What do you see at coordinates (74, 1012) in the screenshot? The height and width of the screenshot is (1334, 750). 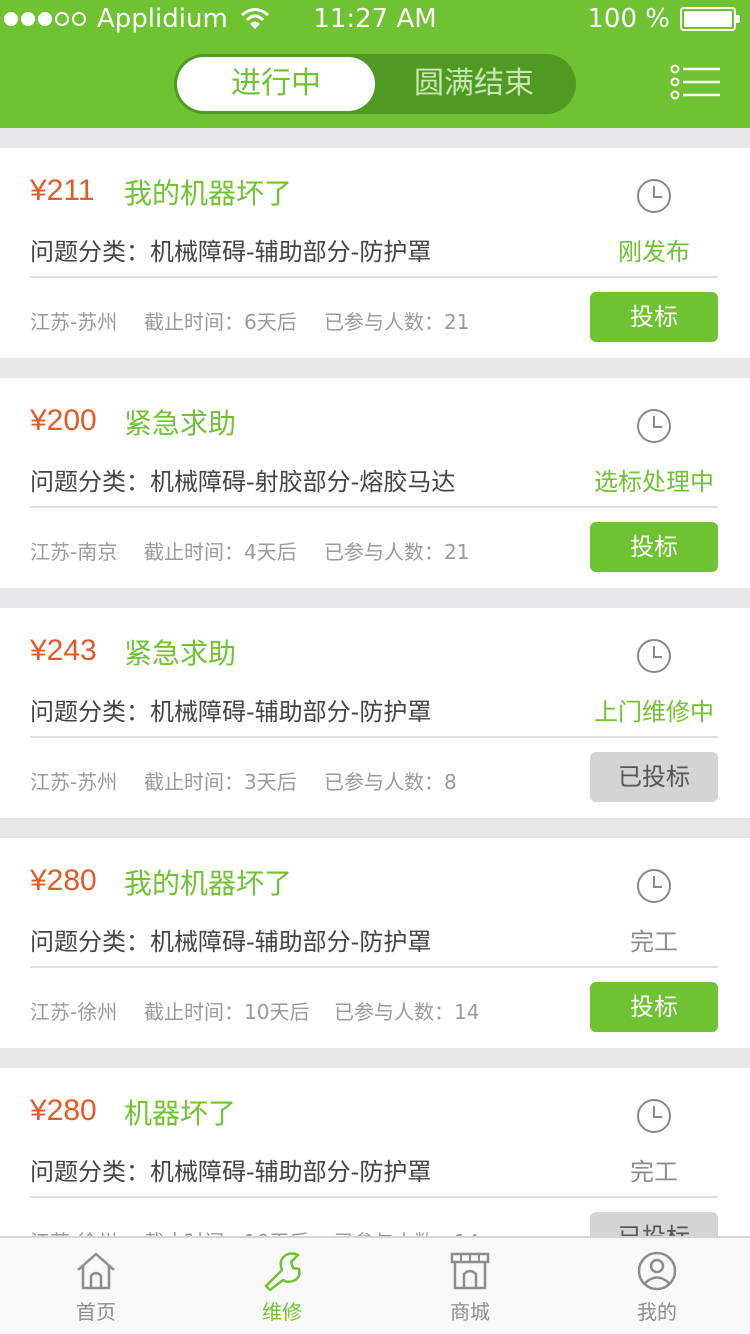 I see `location: 江苏-徐州` at bounding box center [74, 1012].